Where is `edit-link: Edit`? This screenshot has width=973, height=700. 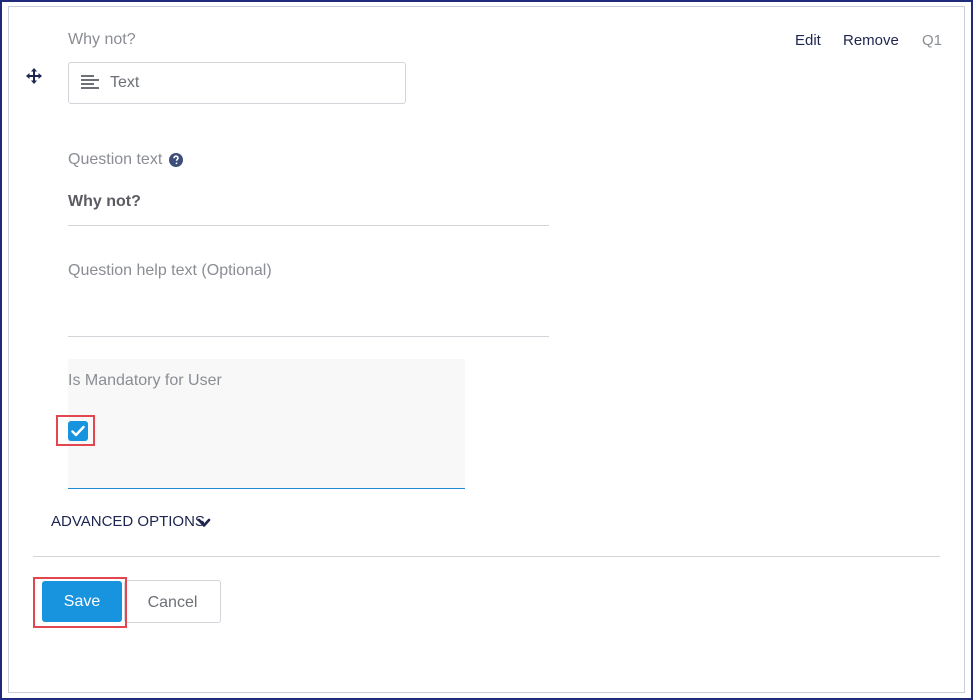
edit-link: Edit is located at coordinates (808, 40).